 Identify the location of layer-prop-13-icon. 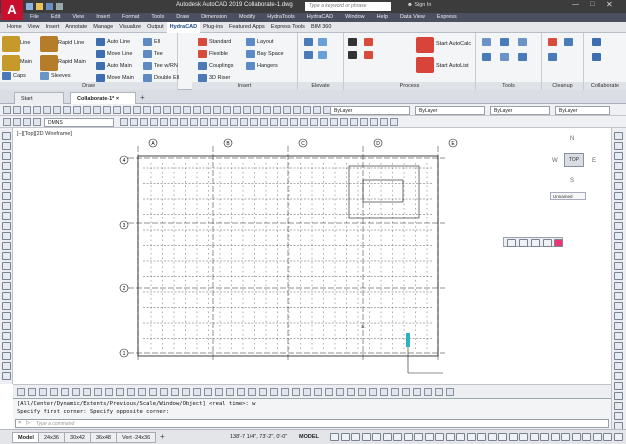
(244, 122).